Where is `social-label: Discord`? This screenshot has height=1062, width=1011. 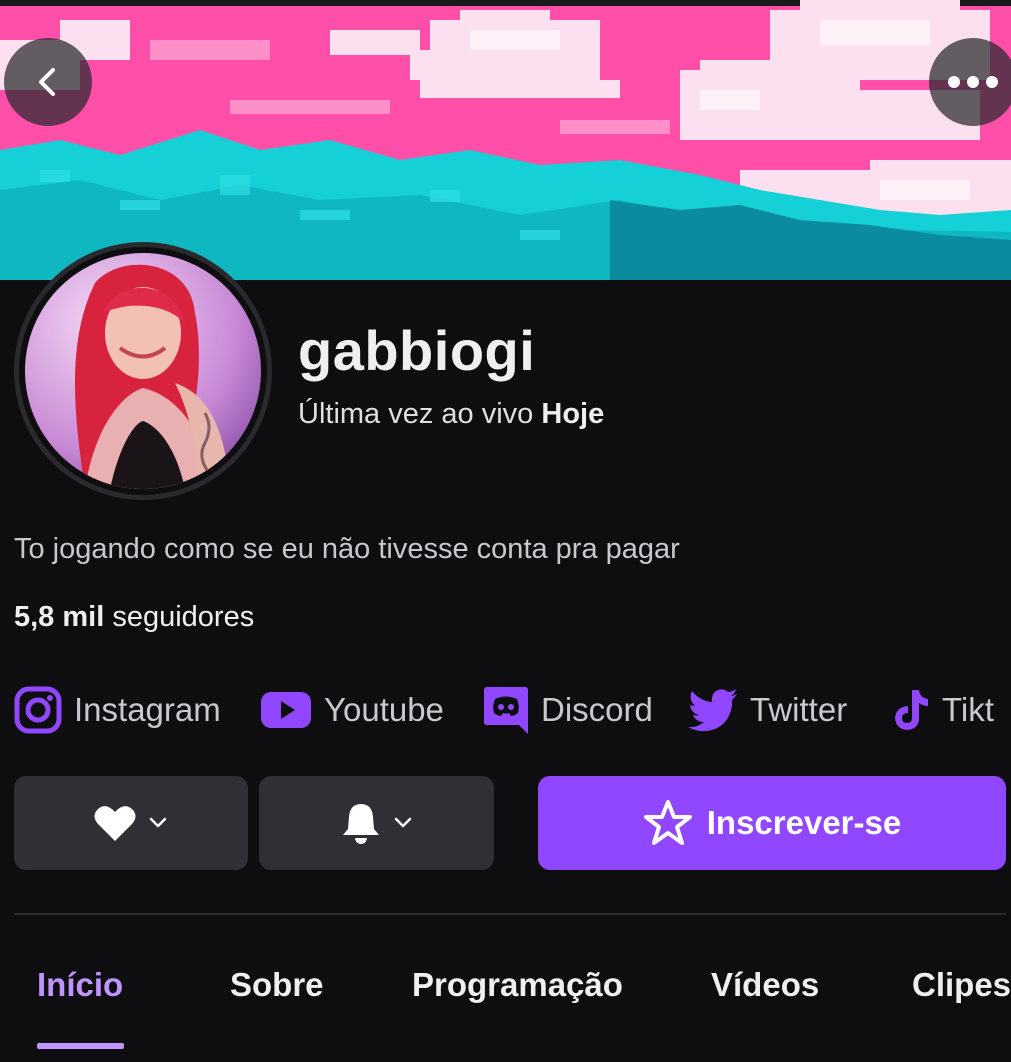 social-label: Discord is located at coordinates (597, 709).